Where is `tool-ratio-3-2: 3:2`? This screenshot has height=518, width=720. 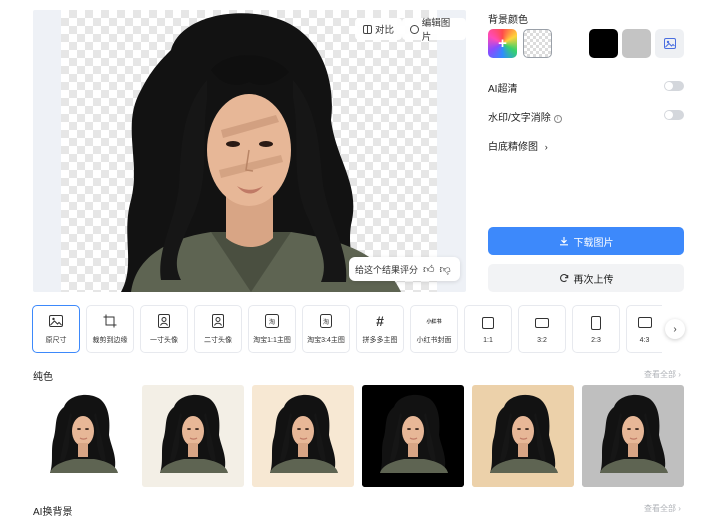
tool-ratio-3-2: 3:2 is located at coordinates (542, 329).